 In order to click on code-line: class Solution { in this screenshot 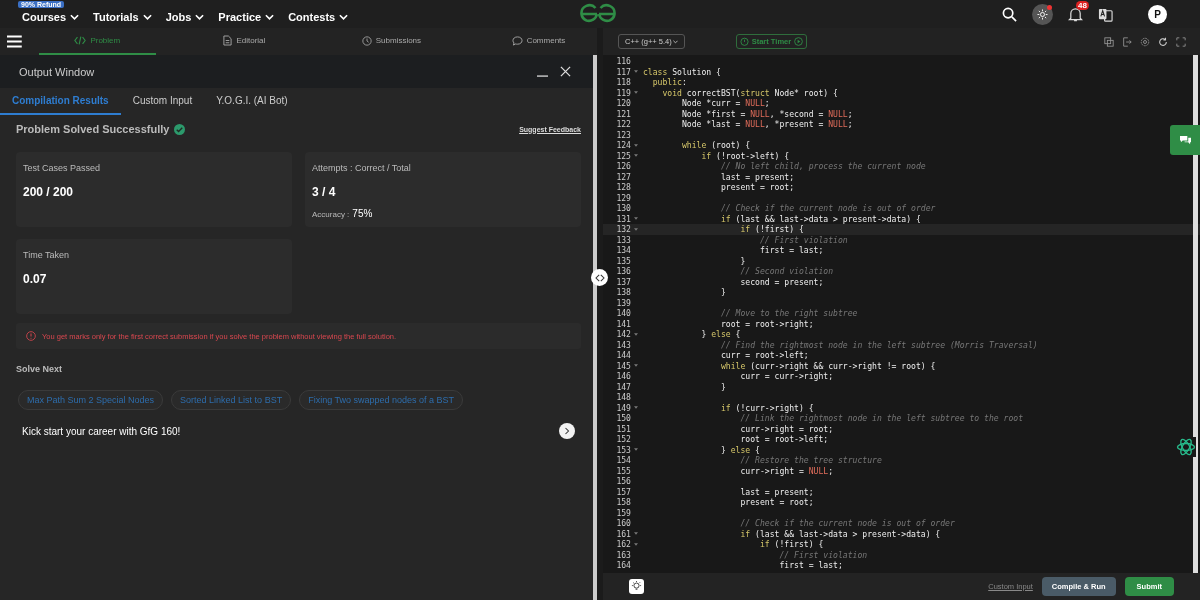, I will do `click(682, 71)`.